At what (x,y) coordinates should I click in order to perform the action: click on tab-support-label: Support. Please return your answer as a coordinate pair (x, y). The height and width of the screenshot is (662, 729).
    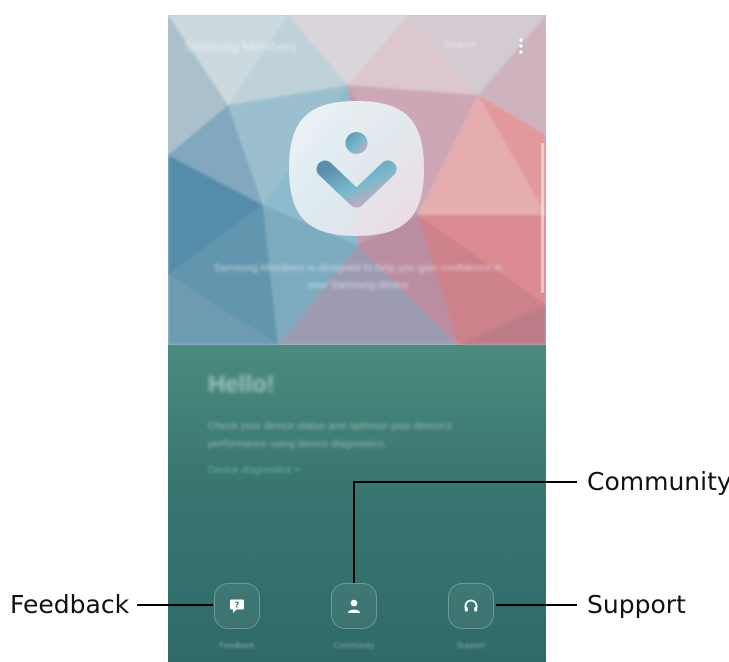
    Looking at the image, I should click on (471, 645).